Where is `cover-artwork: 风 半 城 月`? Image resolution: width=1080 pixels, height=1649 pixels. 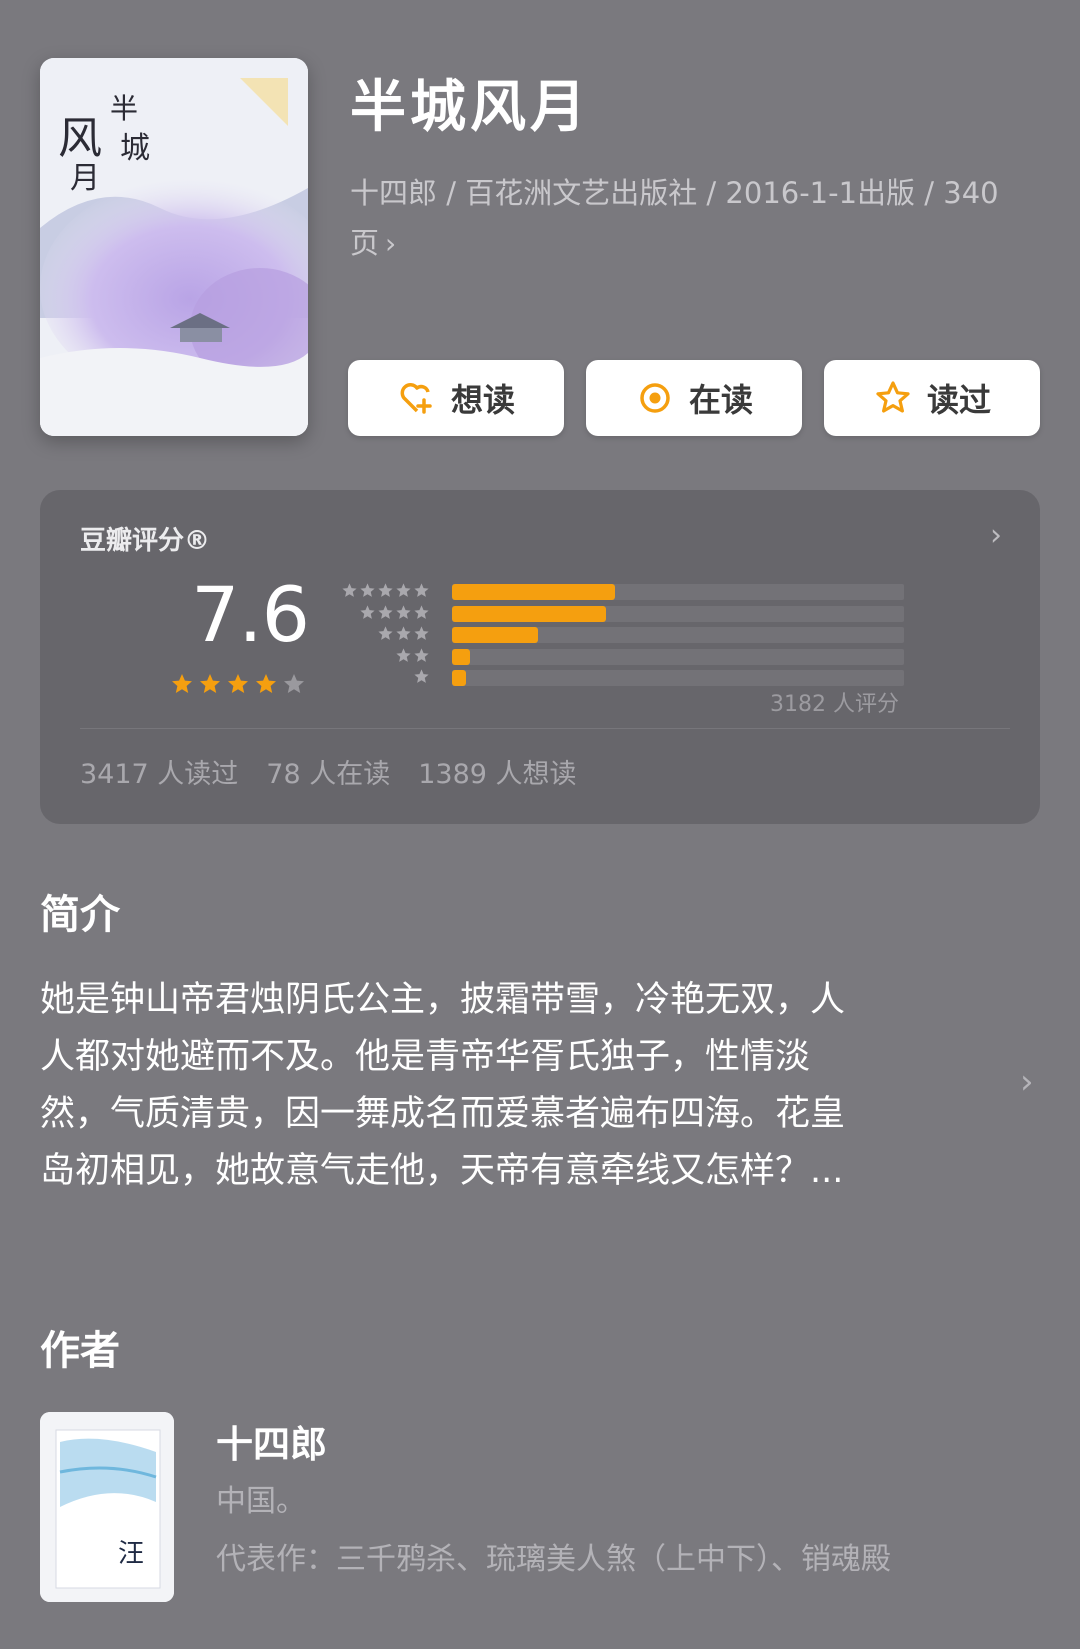 cover-artwork: 风 半 城 月 is located at coordinates (174, 247).